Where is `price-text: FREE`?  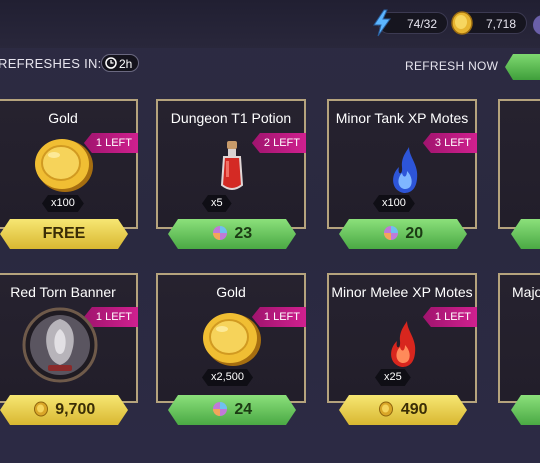 price-text: FREE is located at coordinates (64, 233).